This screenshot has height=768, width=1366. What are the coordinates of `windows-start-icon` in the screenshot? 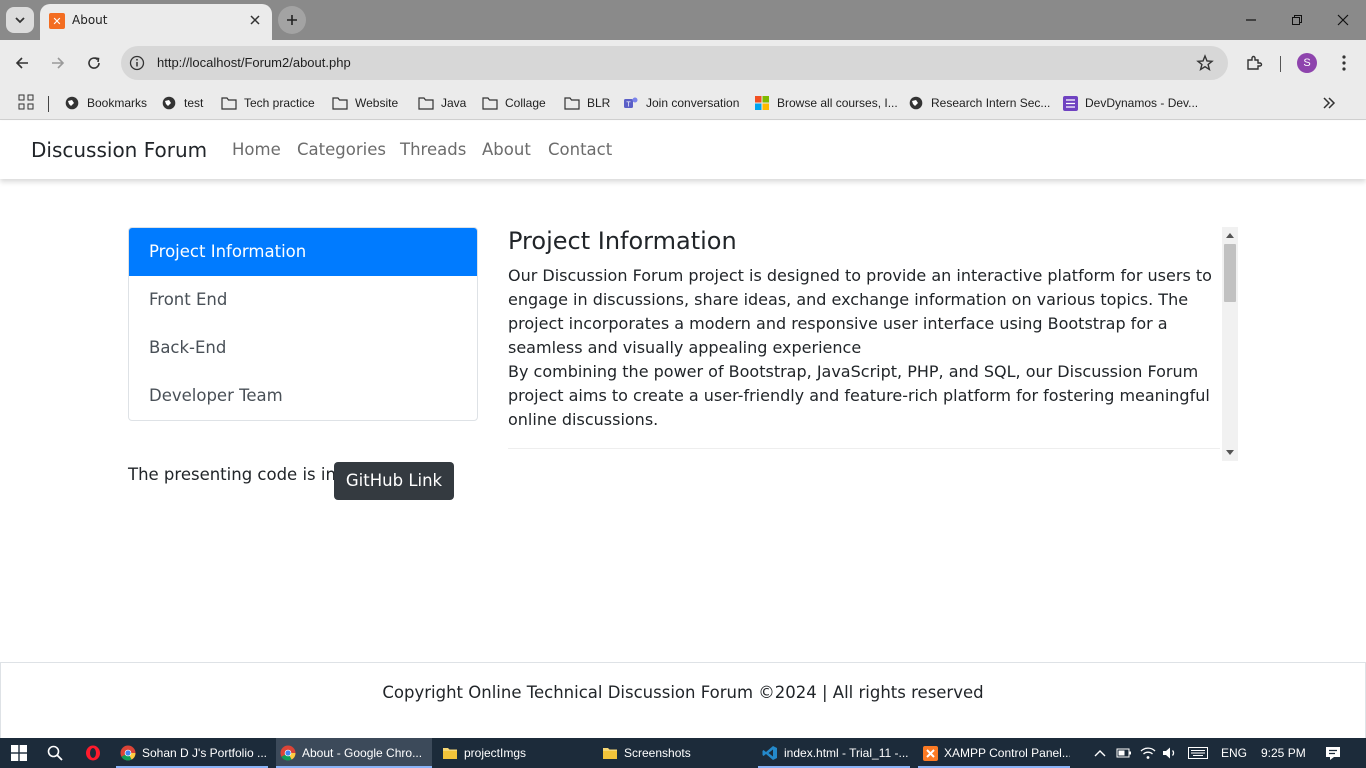 It's located at (19, 753).